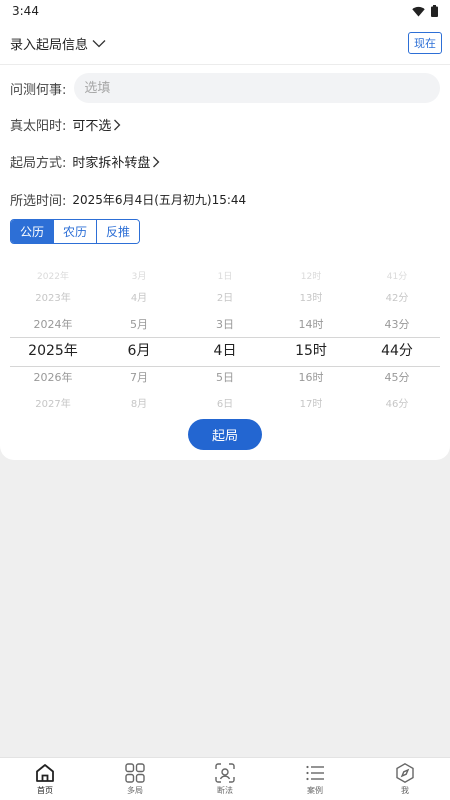 Image resolution: width=450 pixels, height=800 pixels. What do you see at coordinates (53, 277) in the screenshot?
I see `picker-item: 2022年` at bounding box center [53, 277].